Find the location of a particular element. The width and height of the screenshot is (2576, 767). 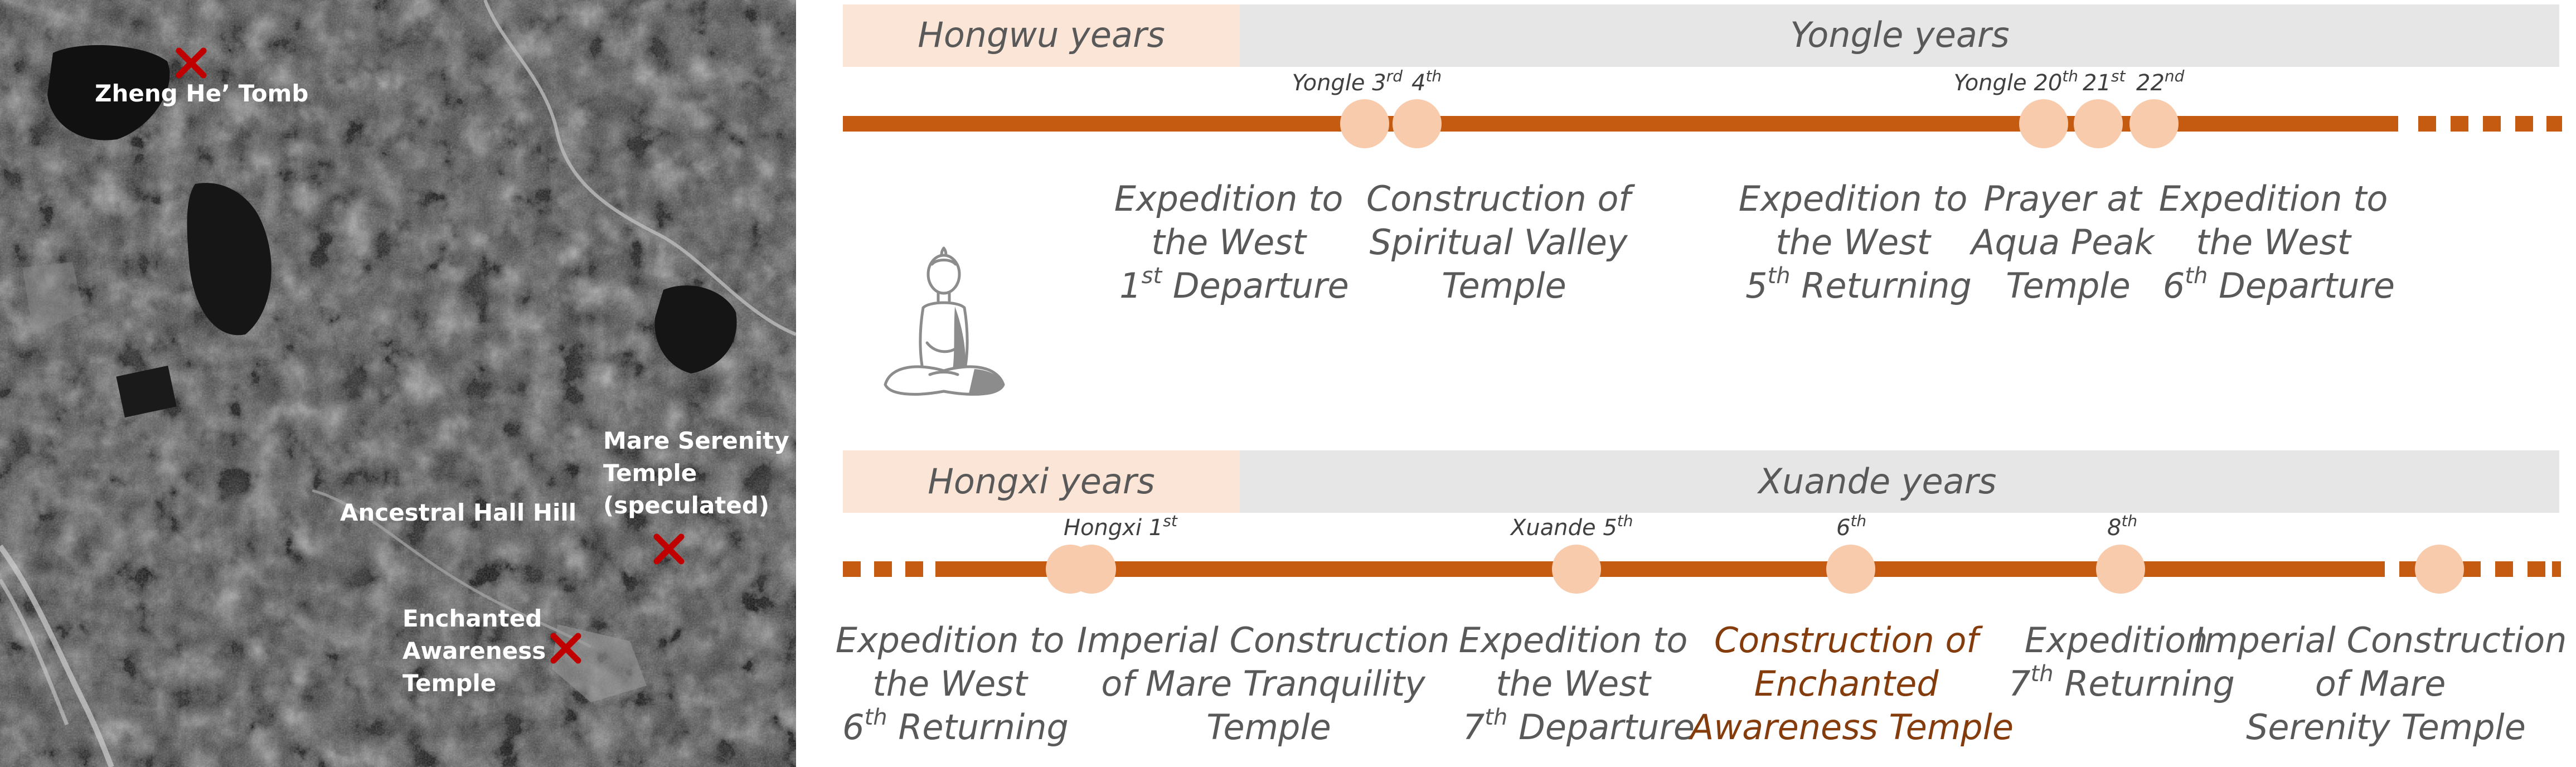

tick-label: Yongle 20th is located at coordinates (2016, 81).